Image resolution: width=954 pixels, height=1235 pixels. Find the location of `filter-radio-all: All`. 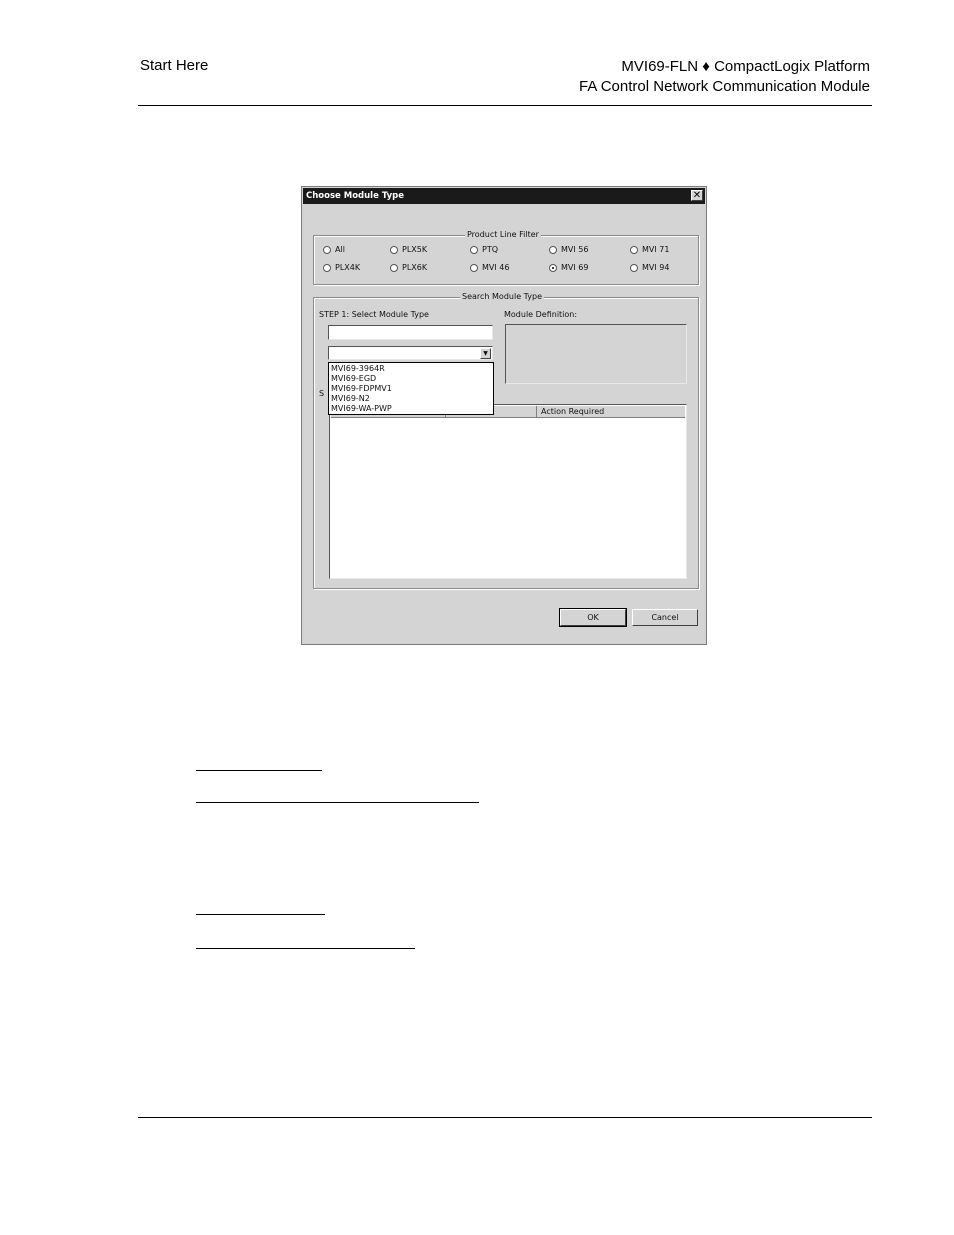

filter-radio-all: All is located at coordinates (334, 249).